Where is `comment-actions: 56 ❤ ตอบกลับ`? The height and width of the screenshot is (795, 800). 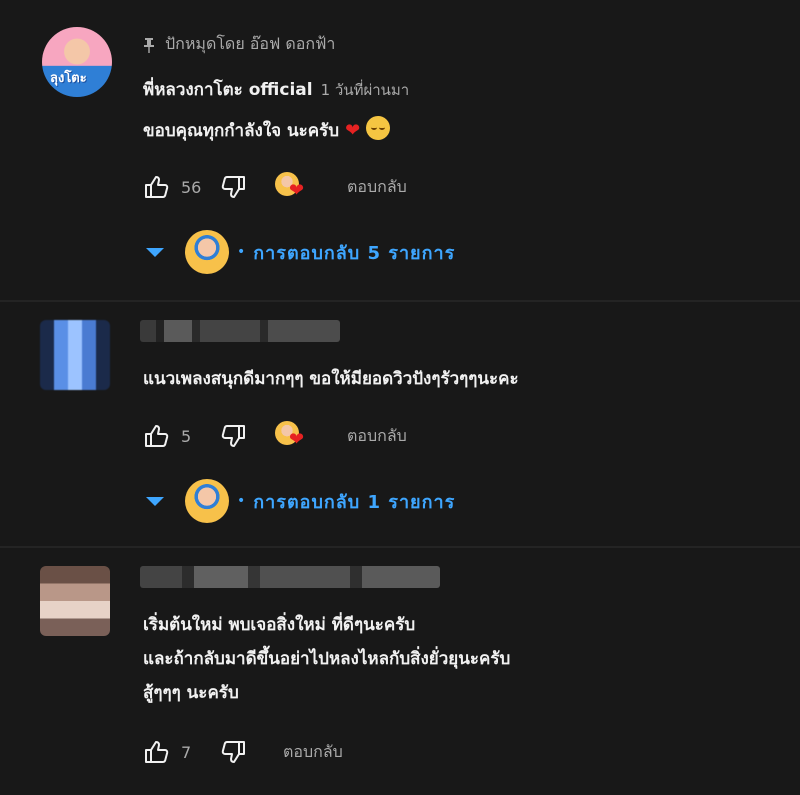 comment-actions: 56 ❤ ตอบกลับ is located at coordinates (275, 187).